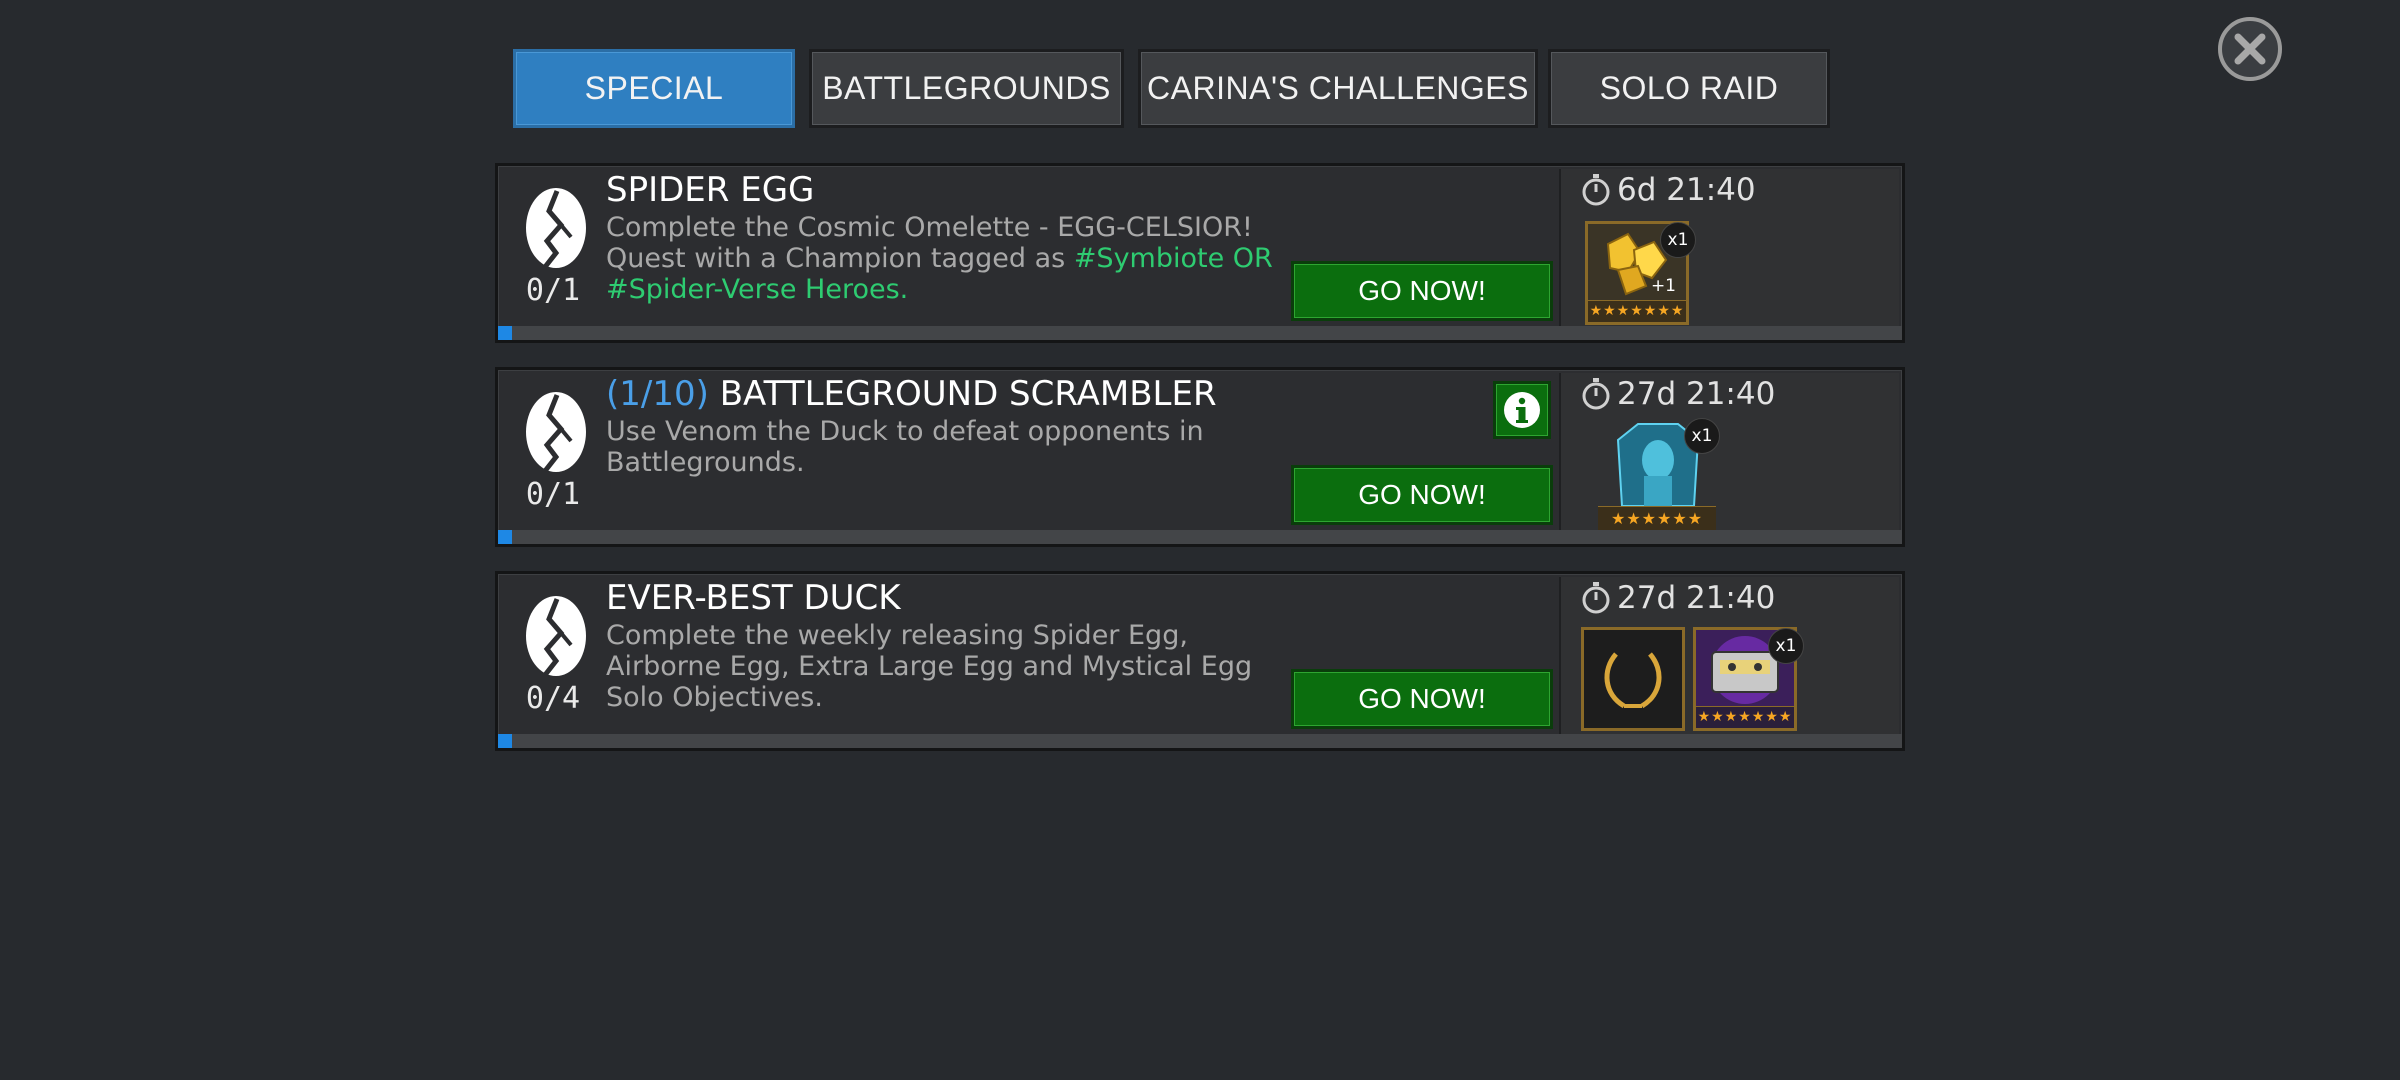 This screenshot has height=1080, width=2400. Describe the element at coordinates (1659, 475) in the screenshot. I see `reward-champion-crystal: x1 ★★★★★★` at that location.